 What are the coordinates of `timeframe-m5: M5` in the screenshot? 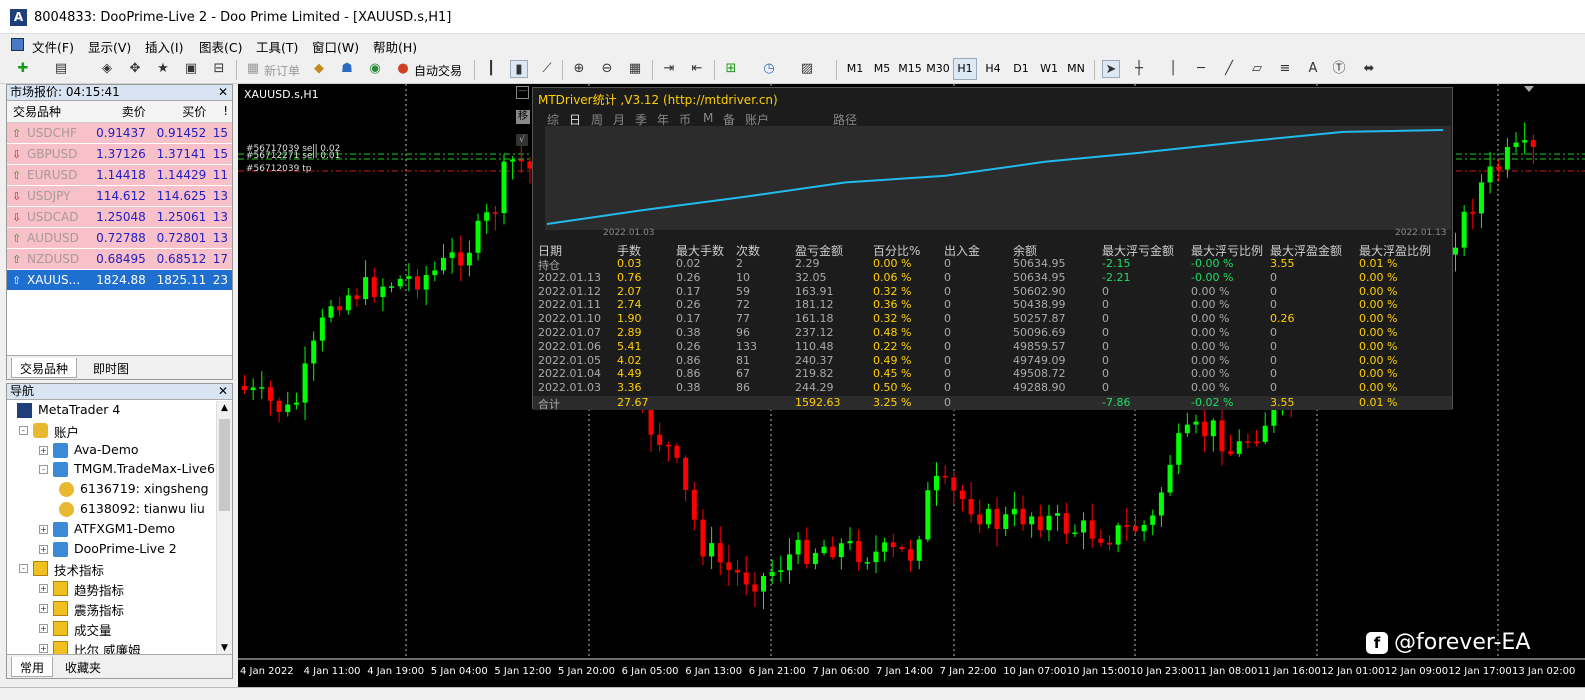 It's located at (882, 68).